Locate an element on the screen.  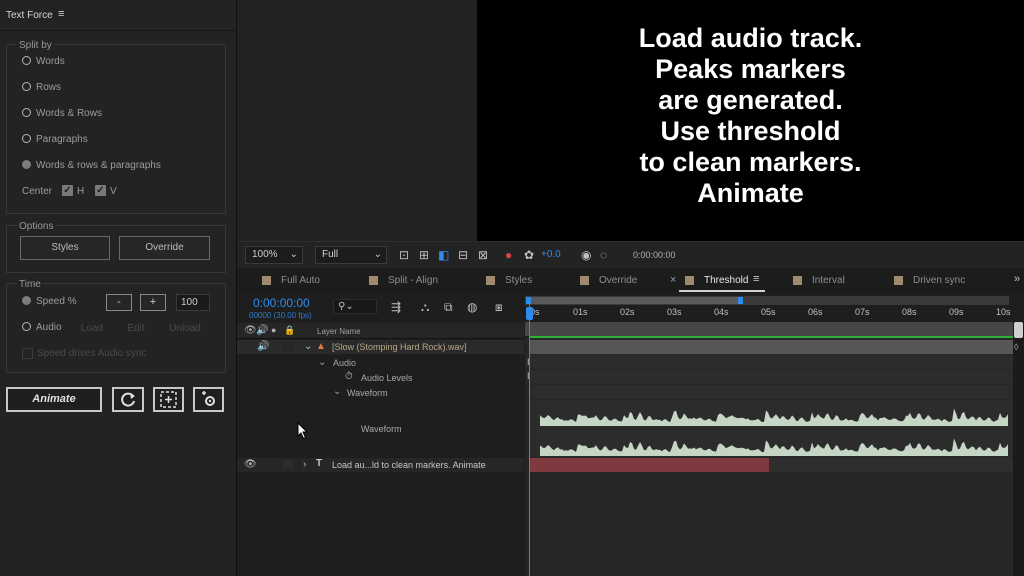
more-tabs-icon: » is located at coordinates (1017, 279).